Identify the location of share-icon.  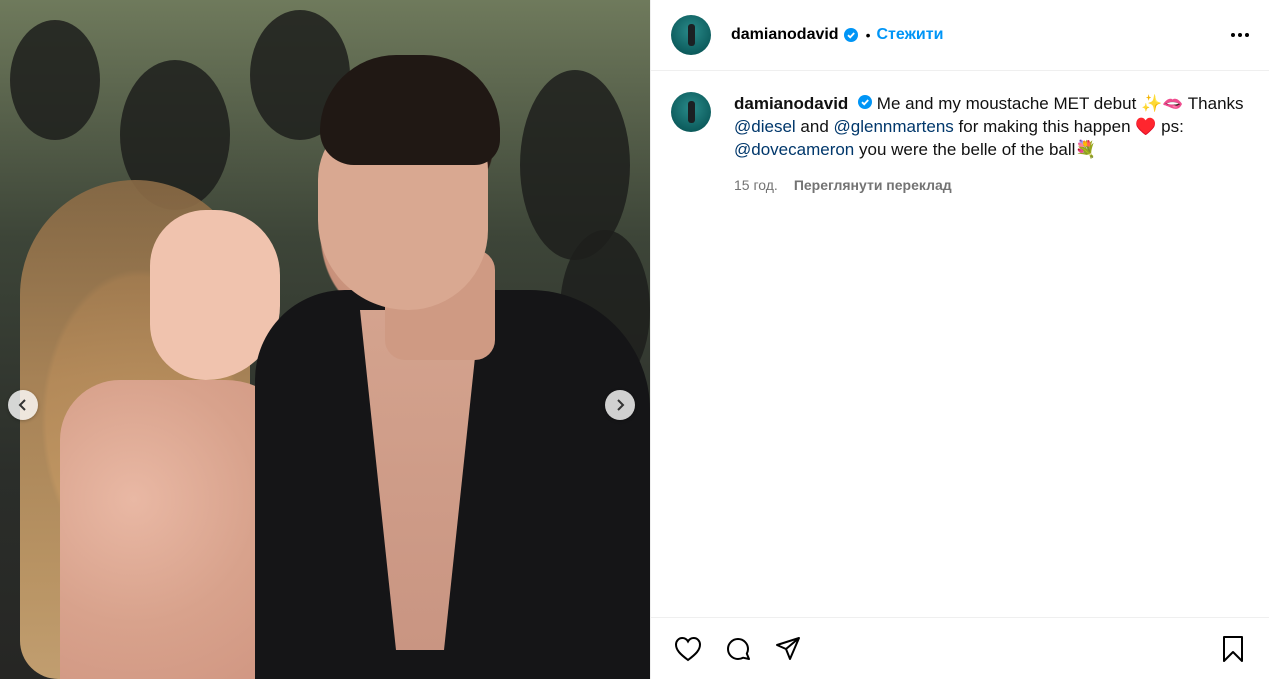
(788, 648).